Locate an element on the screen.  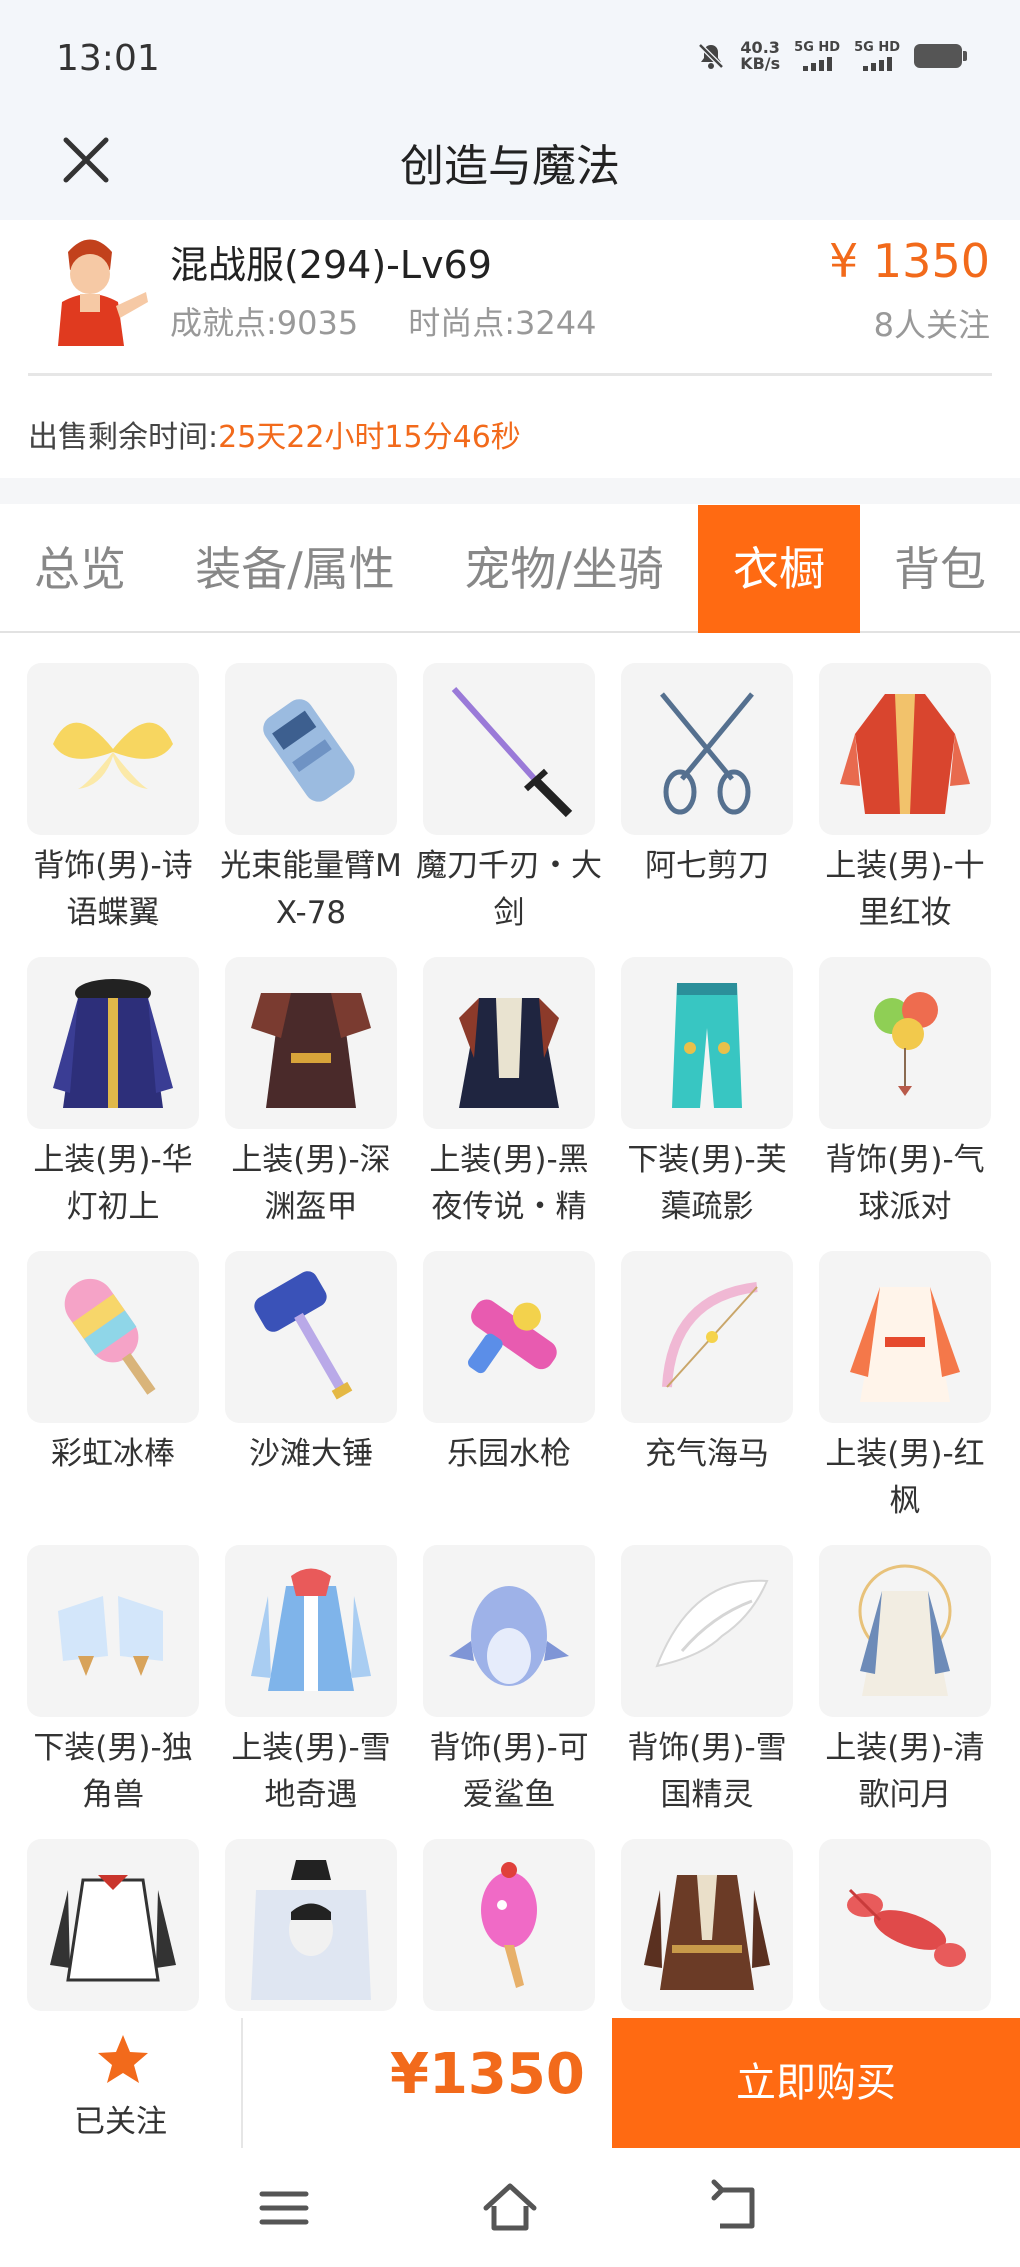
status-icons: 40.3 KB/s 5G HD 5G HD is located at coordinates (831, 56).